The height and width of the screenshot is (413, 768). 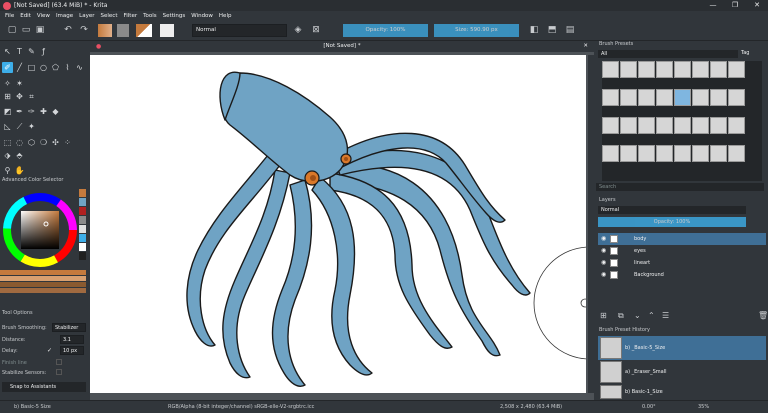 I want to click on status-zoom: 35%, so click(x=703, y=407).